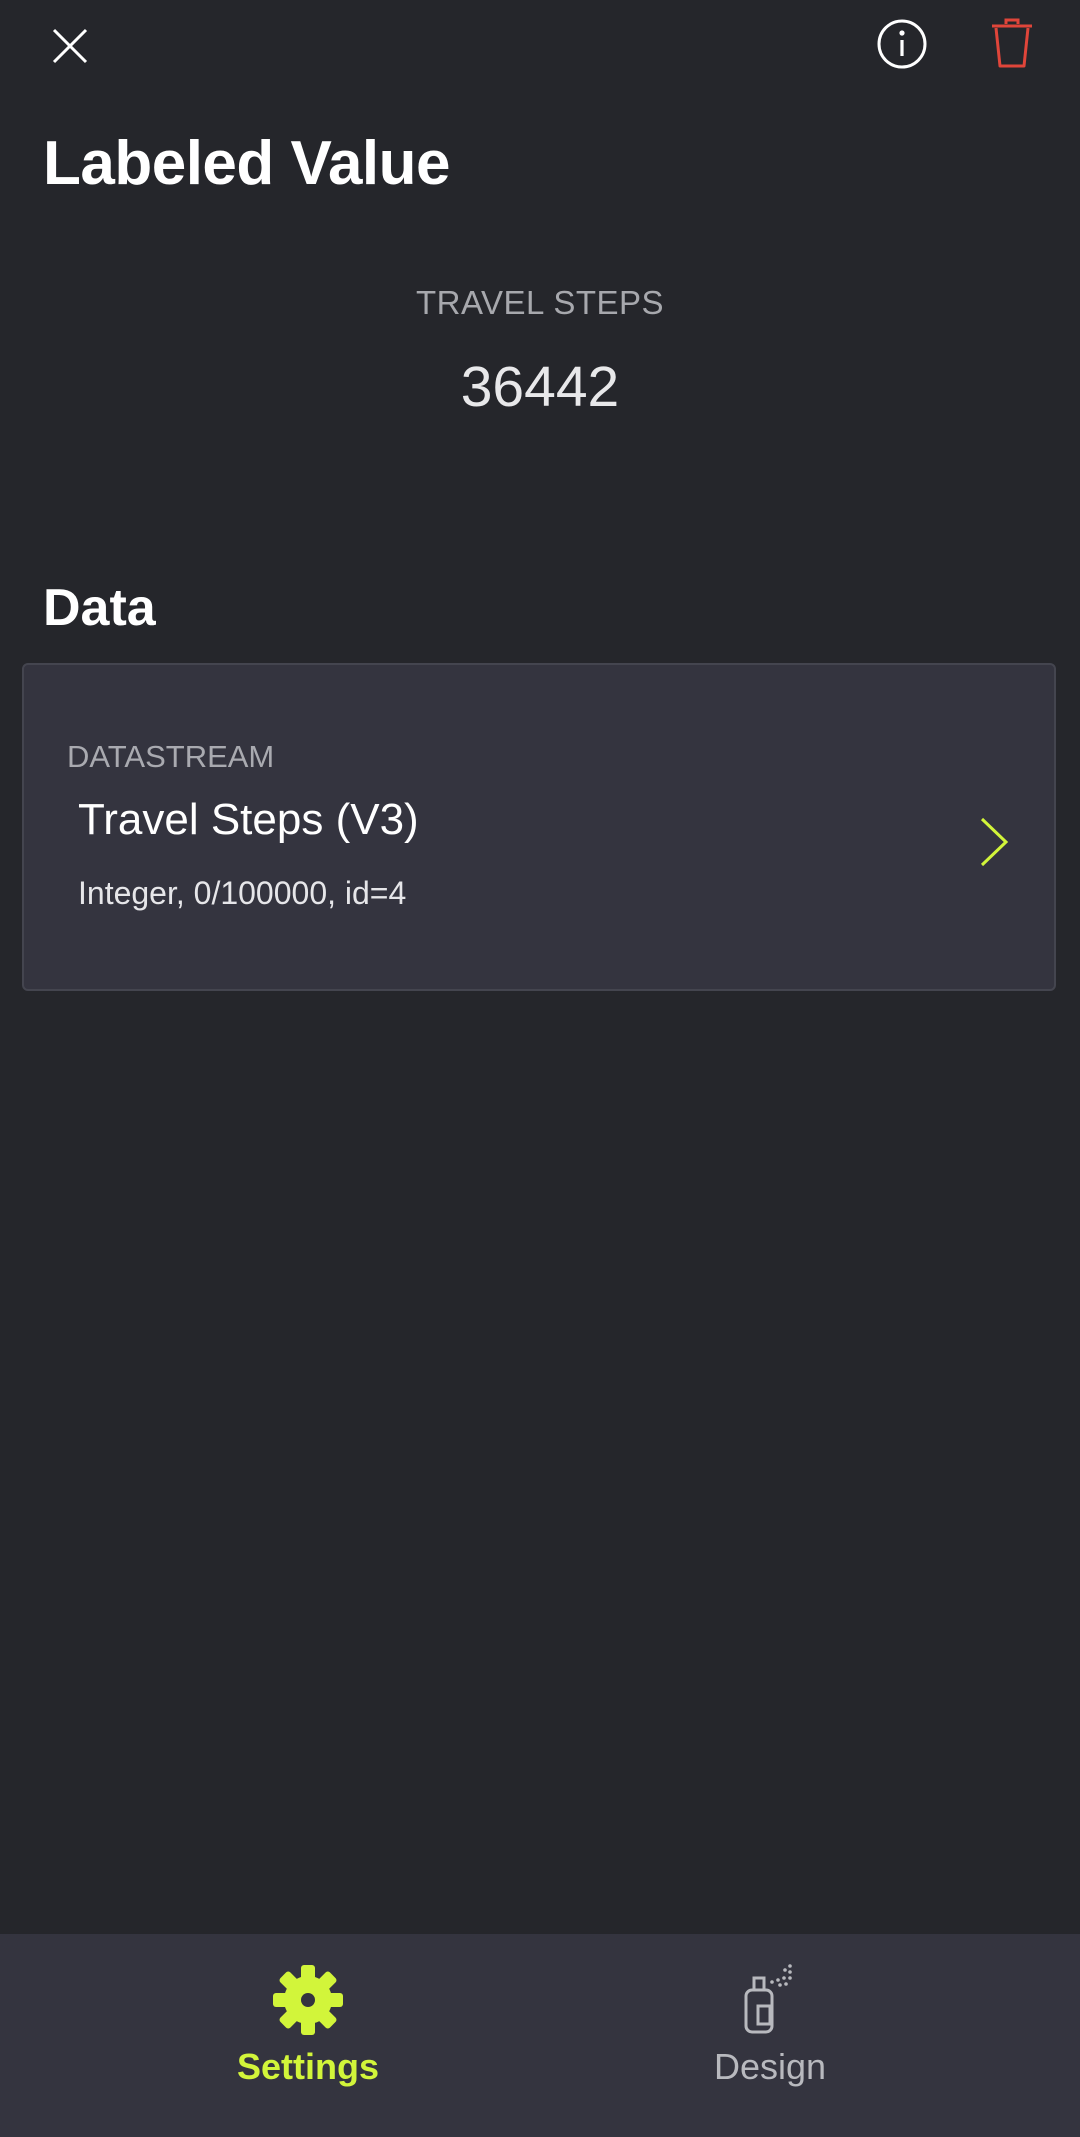  I want to click on preview-label: TRAVEL STEPS, so click(540, 302).